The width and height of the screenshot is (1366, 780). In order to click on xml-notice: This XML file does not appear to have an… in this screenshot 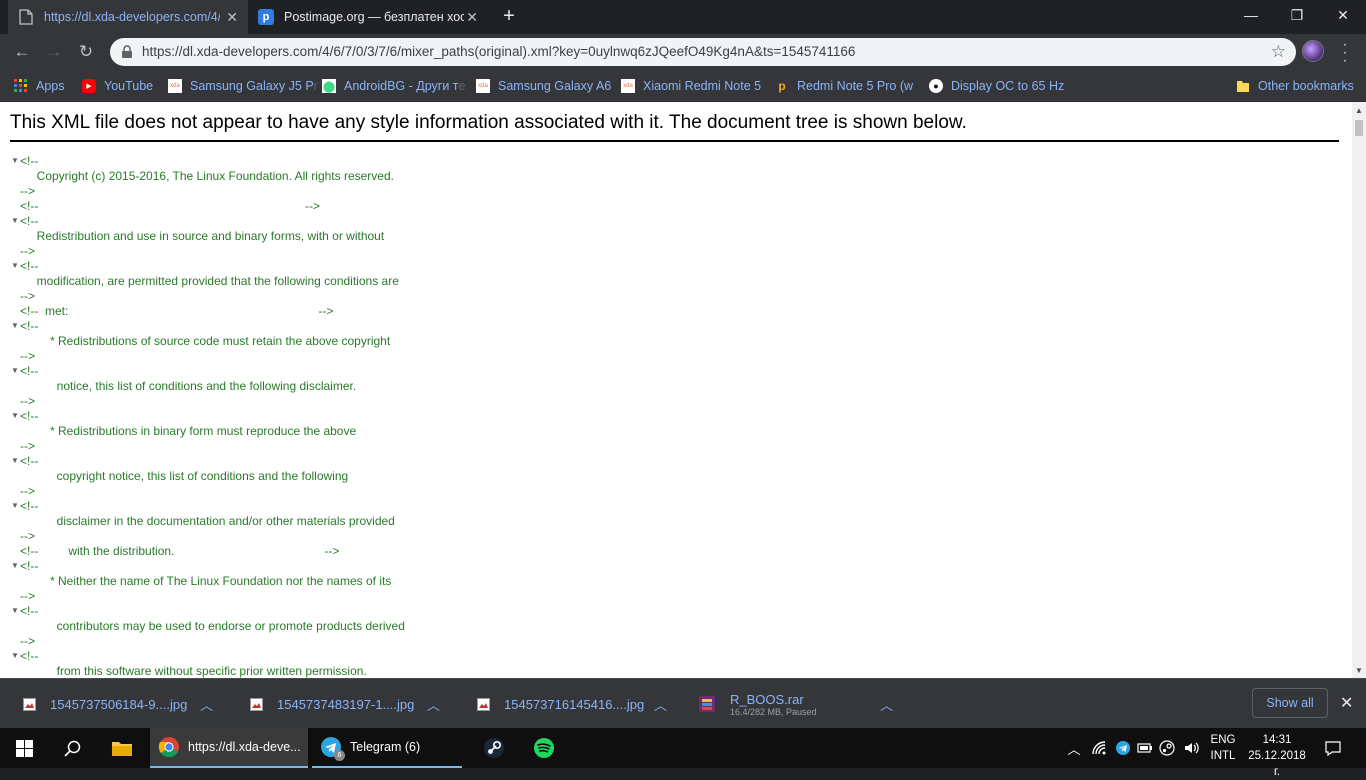, I will do `click(674, 127)`.